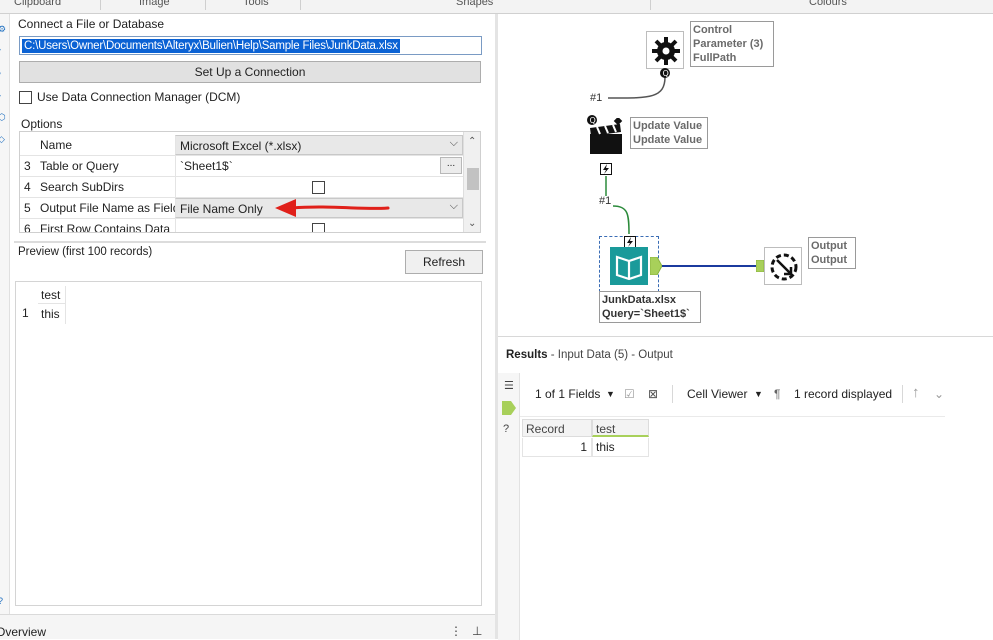 The image size is (993, 640). I want to click on arrow-up-icon: ↑, so click(916, 392).